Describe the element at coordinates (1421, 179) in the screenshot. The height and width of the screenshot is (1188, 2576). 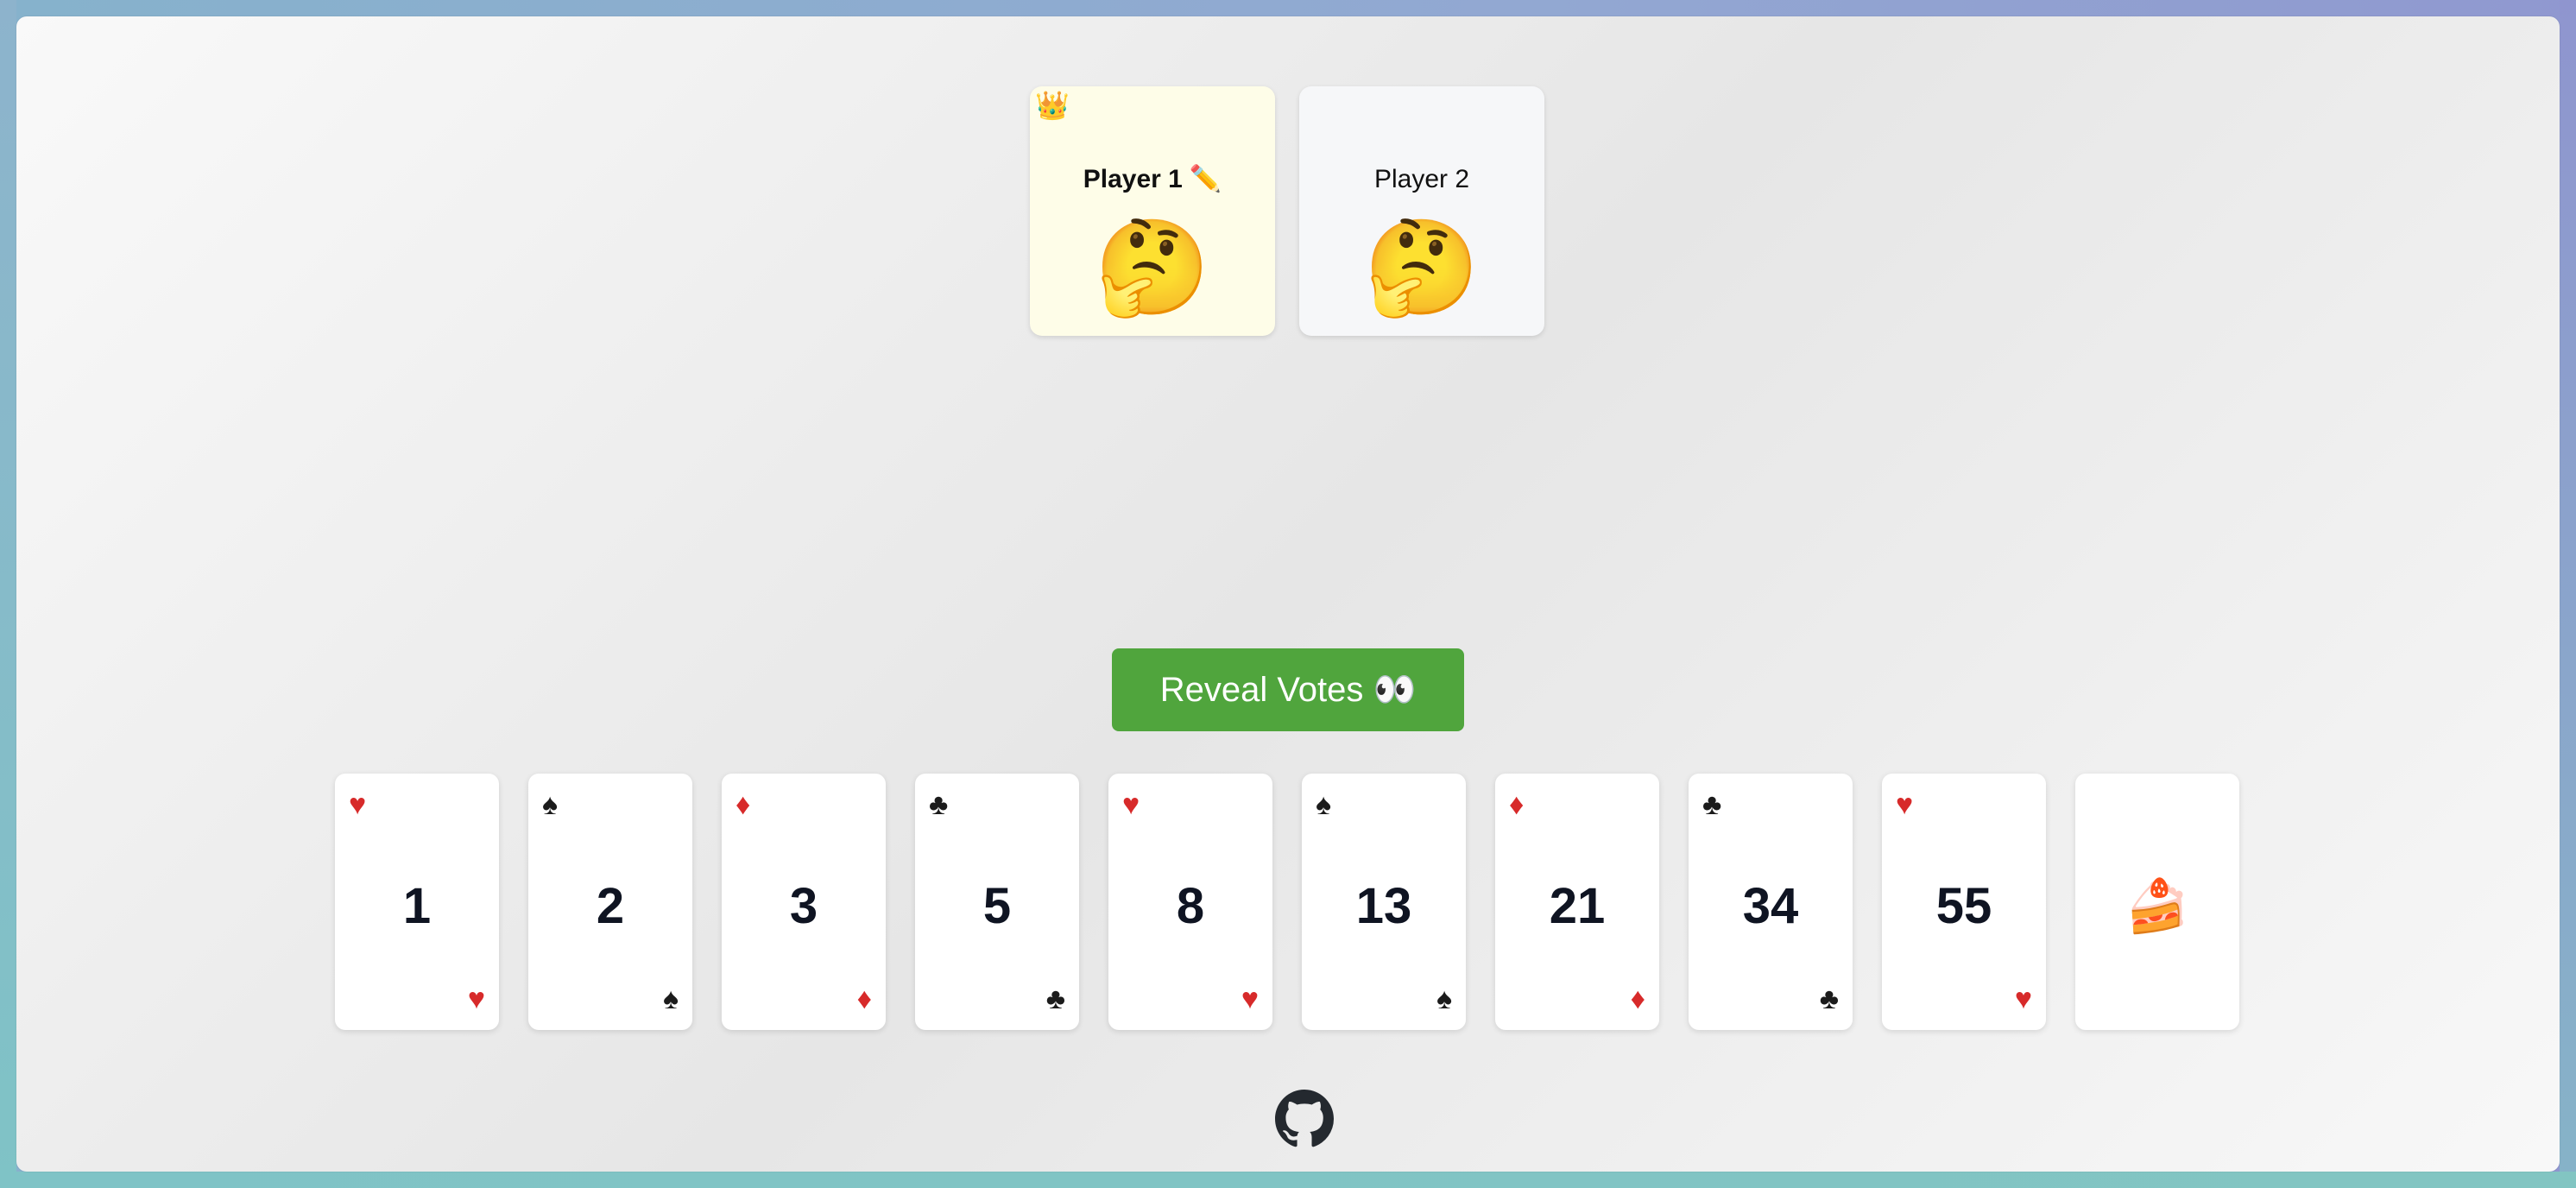
I see `player-name: Player 2` at that location.